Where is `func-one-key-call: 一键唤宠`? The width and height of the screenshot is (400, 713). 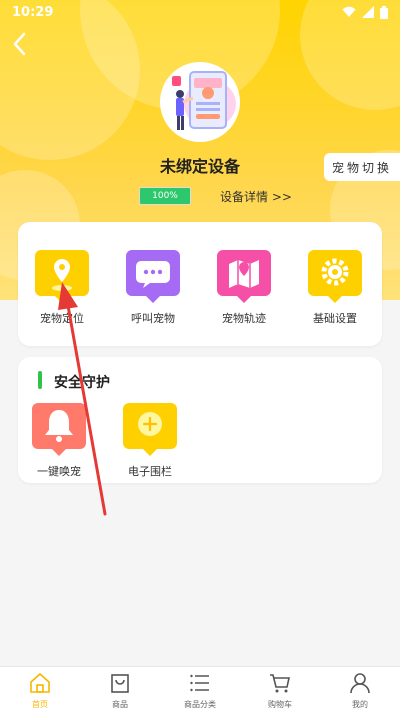 func-one-key-call: 一键唤宠 is located at coordinates (59, 439).